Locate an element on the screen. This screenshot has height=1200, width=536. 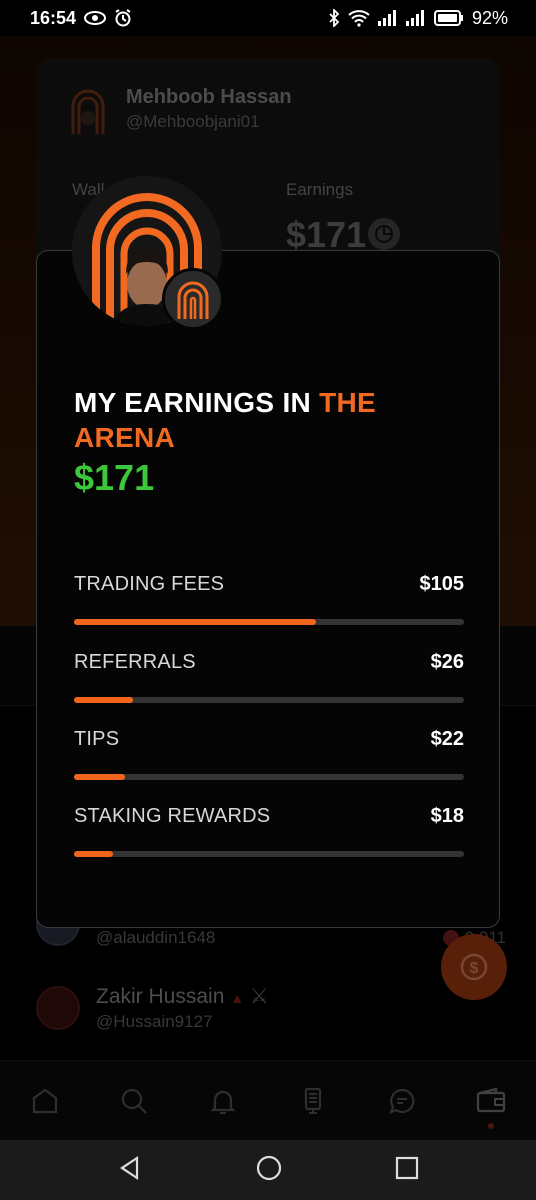
arena-logo-icon is located at coordinates (193, 300).